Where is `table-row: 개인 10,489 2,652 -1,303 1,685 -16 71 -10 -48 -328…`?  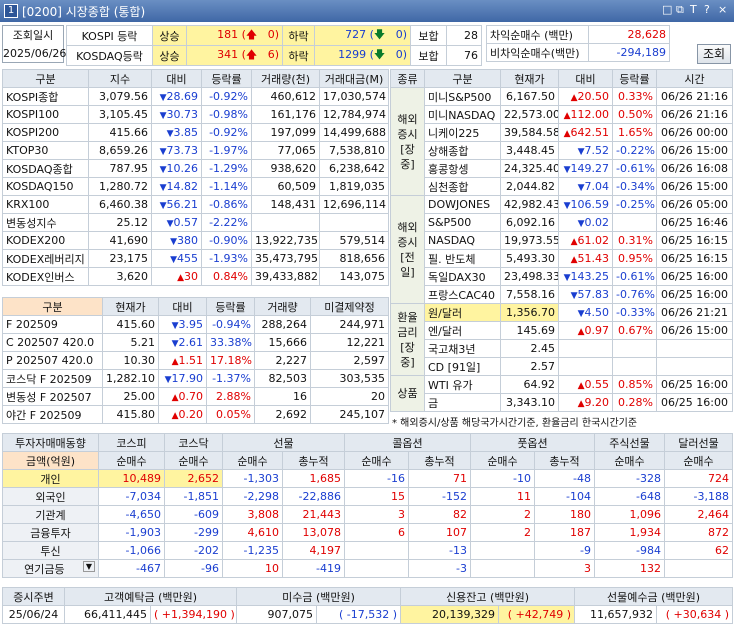
table-row: 개인 10,489 2,652 -1,303 1,685 -16 71 -10 -48 -328… is located at coordinates (367, 478).